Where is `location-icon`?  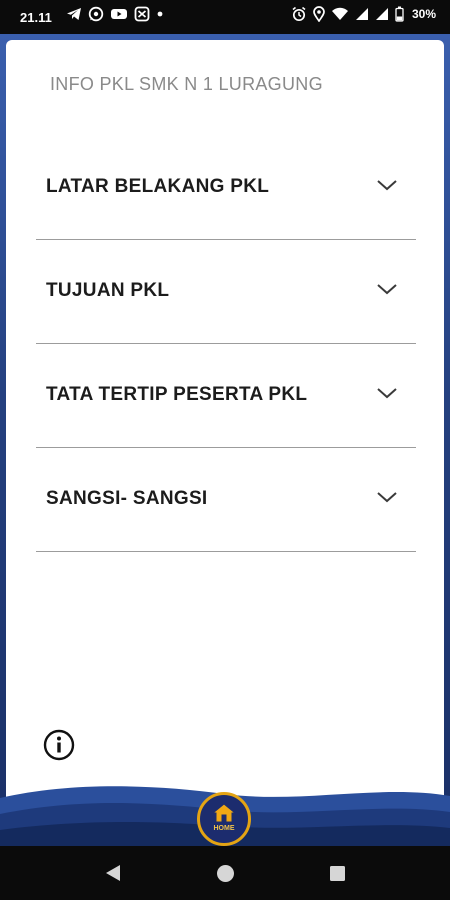
location-icon is located at coordinates (319, 14).